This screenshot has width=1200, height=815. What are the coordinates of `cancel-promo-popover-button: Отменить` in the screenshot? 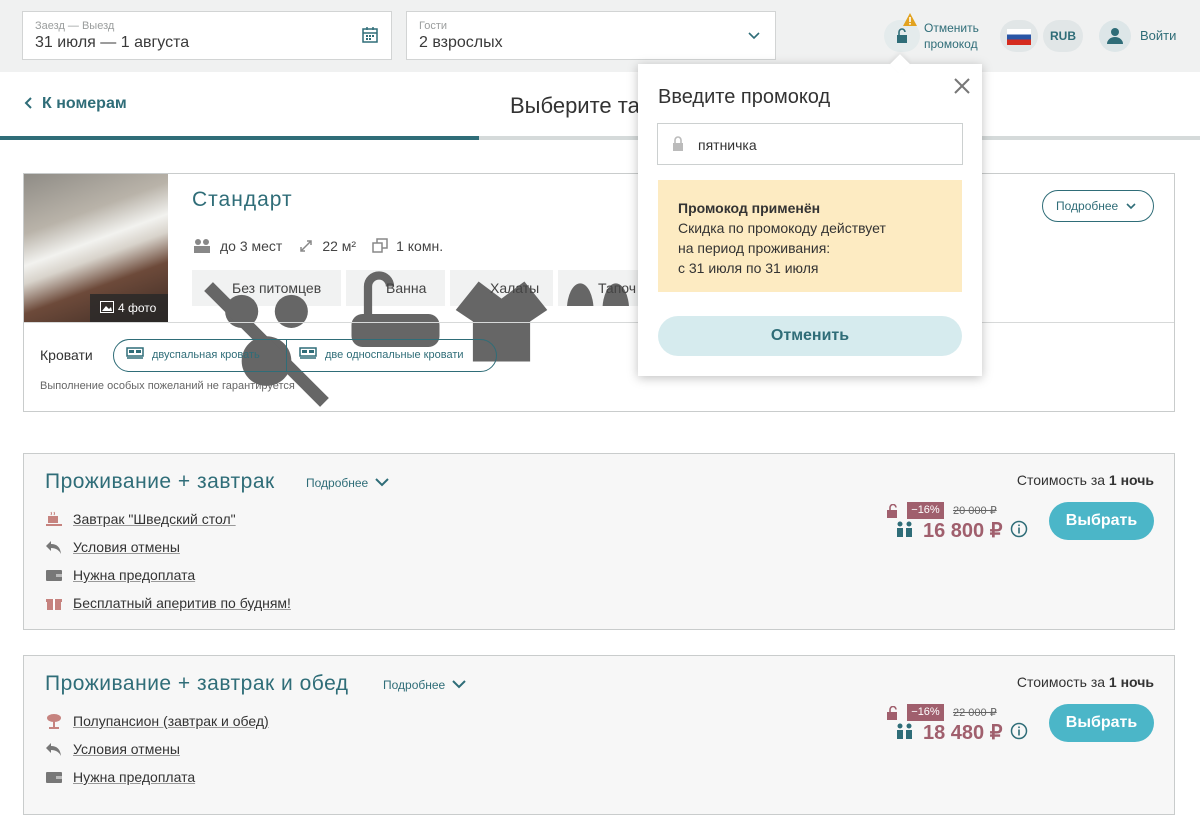 It's located at (810, 336).